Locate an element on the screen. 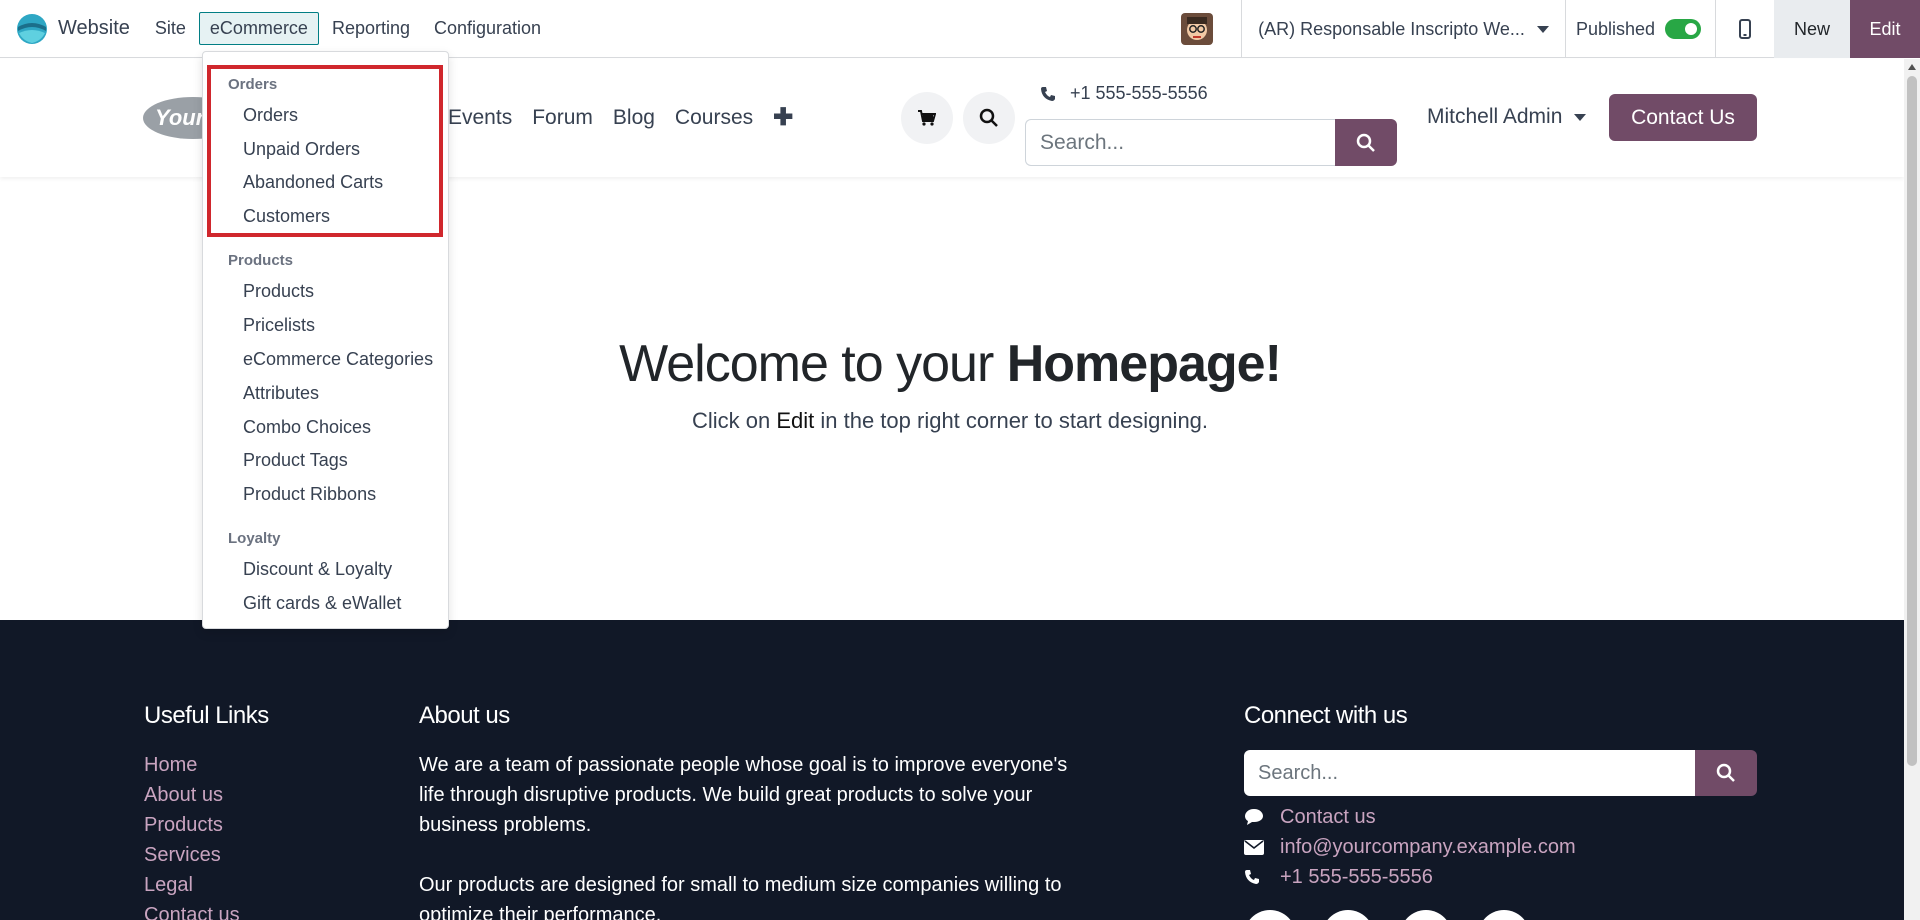 This screenshot has width=1920, height=920. dropdown-item-products: Products is located at coordinates (278, 291).